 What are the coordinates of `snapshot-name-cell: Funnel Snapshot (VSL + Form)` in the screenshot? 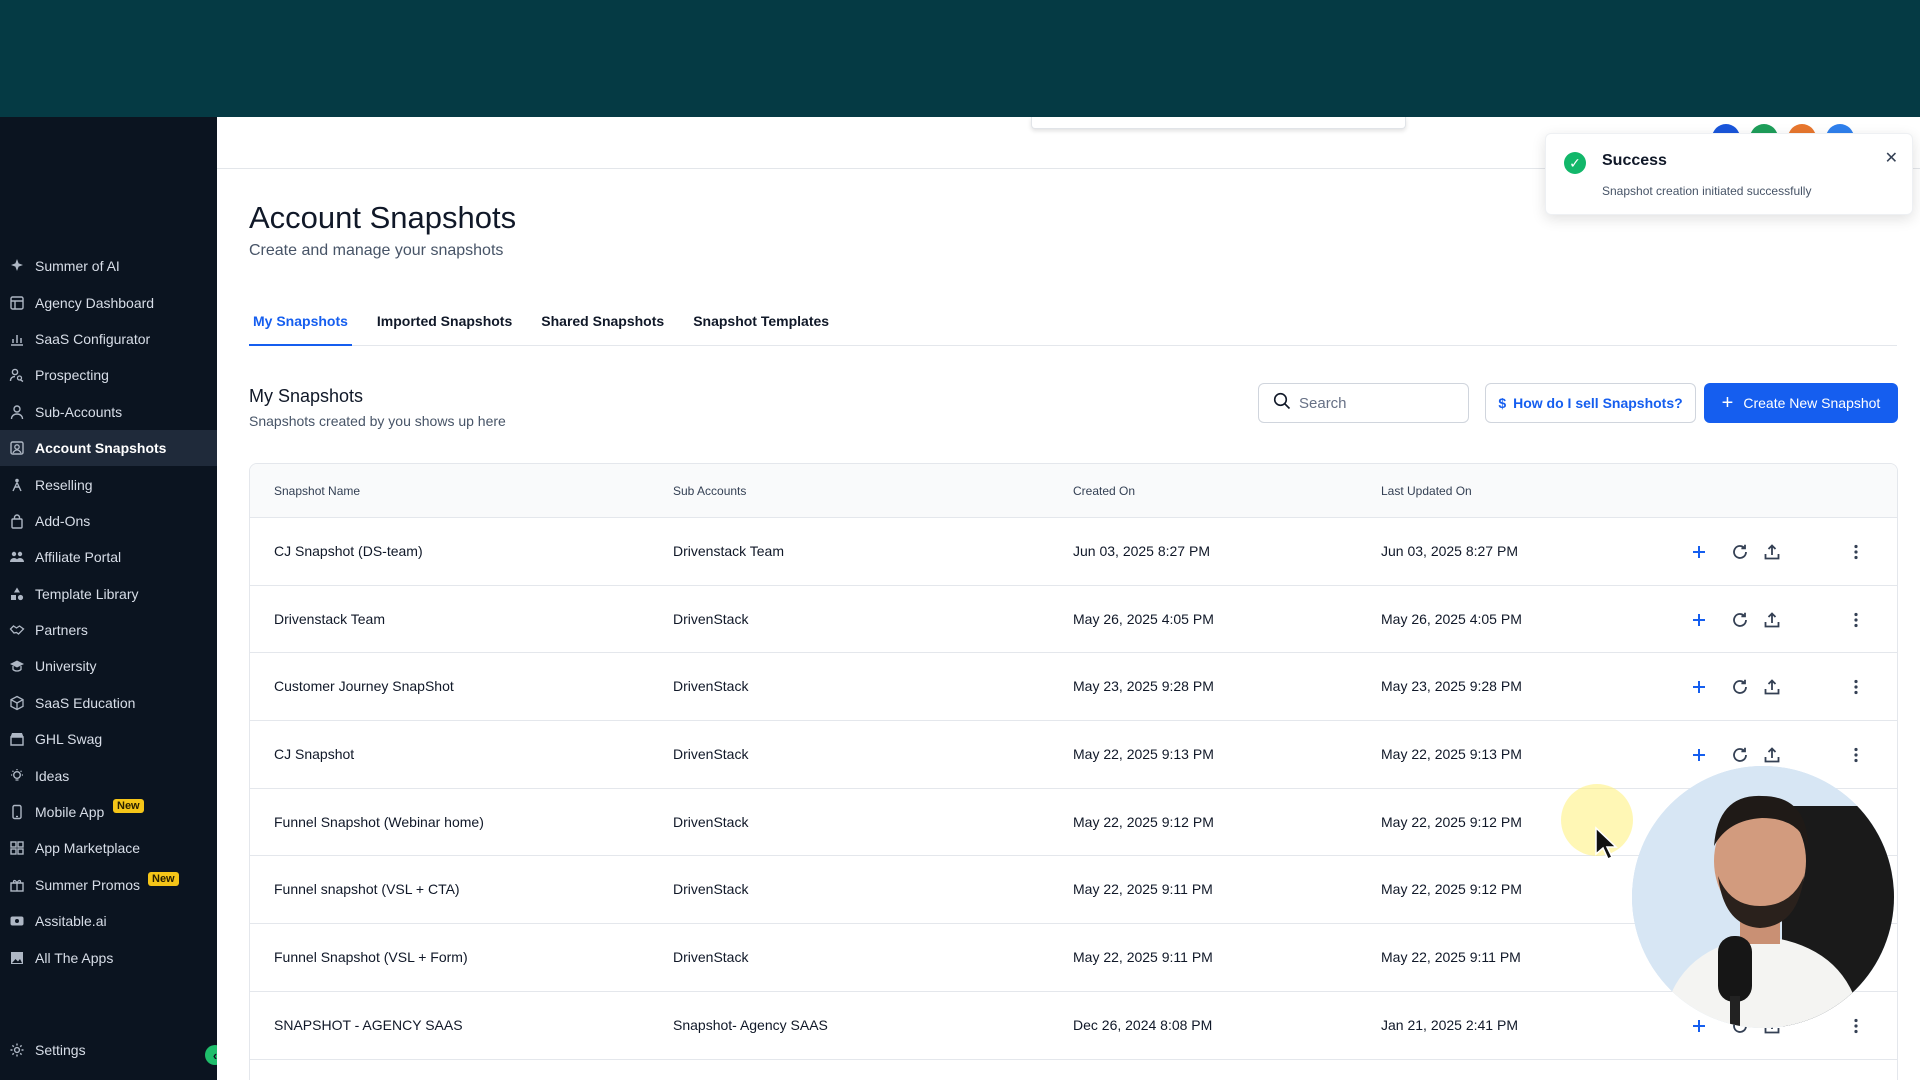 It's located at (371, 957).